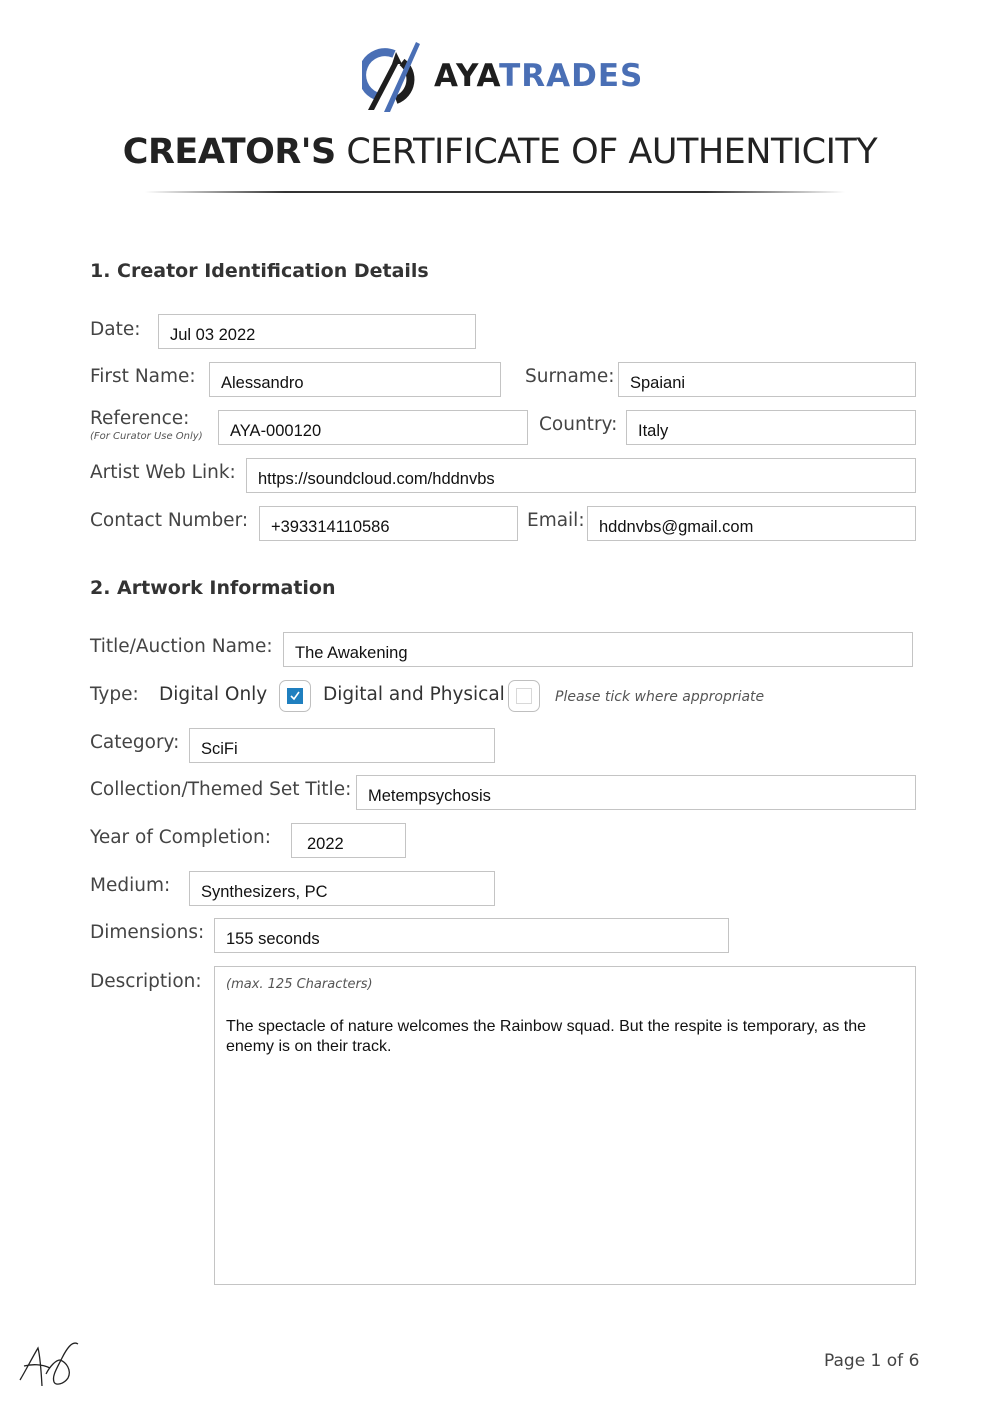 Image resolution: width=1000 pixels, height=1414 pixels. I want to click on medium-field: Synthesizers, PC, so click(342, 888).